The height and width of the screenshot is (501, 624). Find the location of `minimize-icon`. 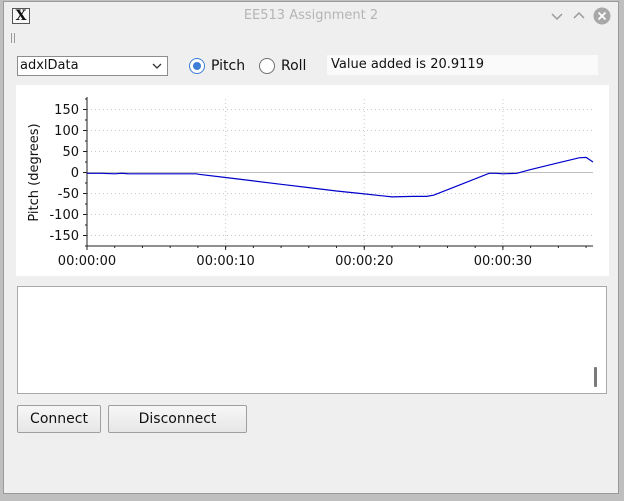

minimize-icon is located at coordinates (557, 16).